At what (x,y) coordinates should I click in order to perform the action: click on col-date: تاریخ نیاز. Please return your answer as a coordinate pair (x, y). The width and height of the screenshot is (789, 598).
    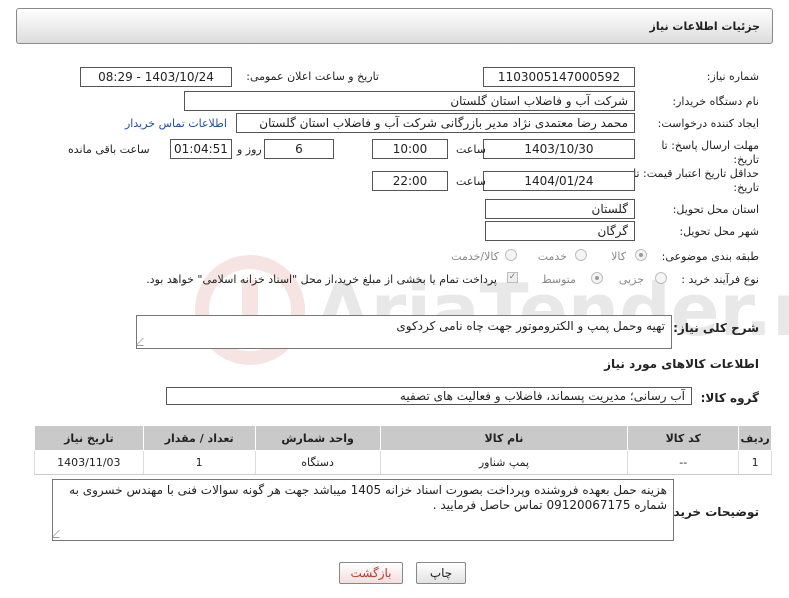
    Looking at the image, I should click on (89, 438).